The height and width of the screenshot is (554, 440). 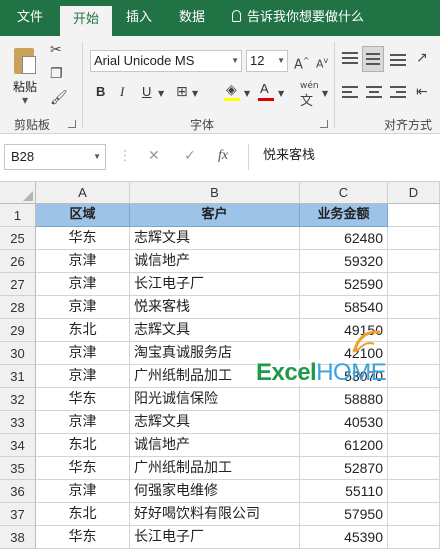 What do you see at coordinates (154, 156) in the screenshot?
I see `cancel-icon: ✕` at bounding box center [154, 156].